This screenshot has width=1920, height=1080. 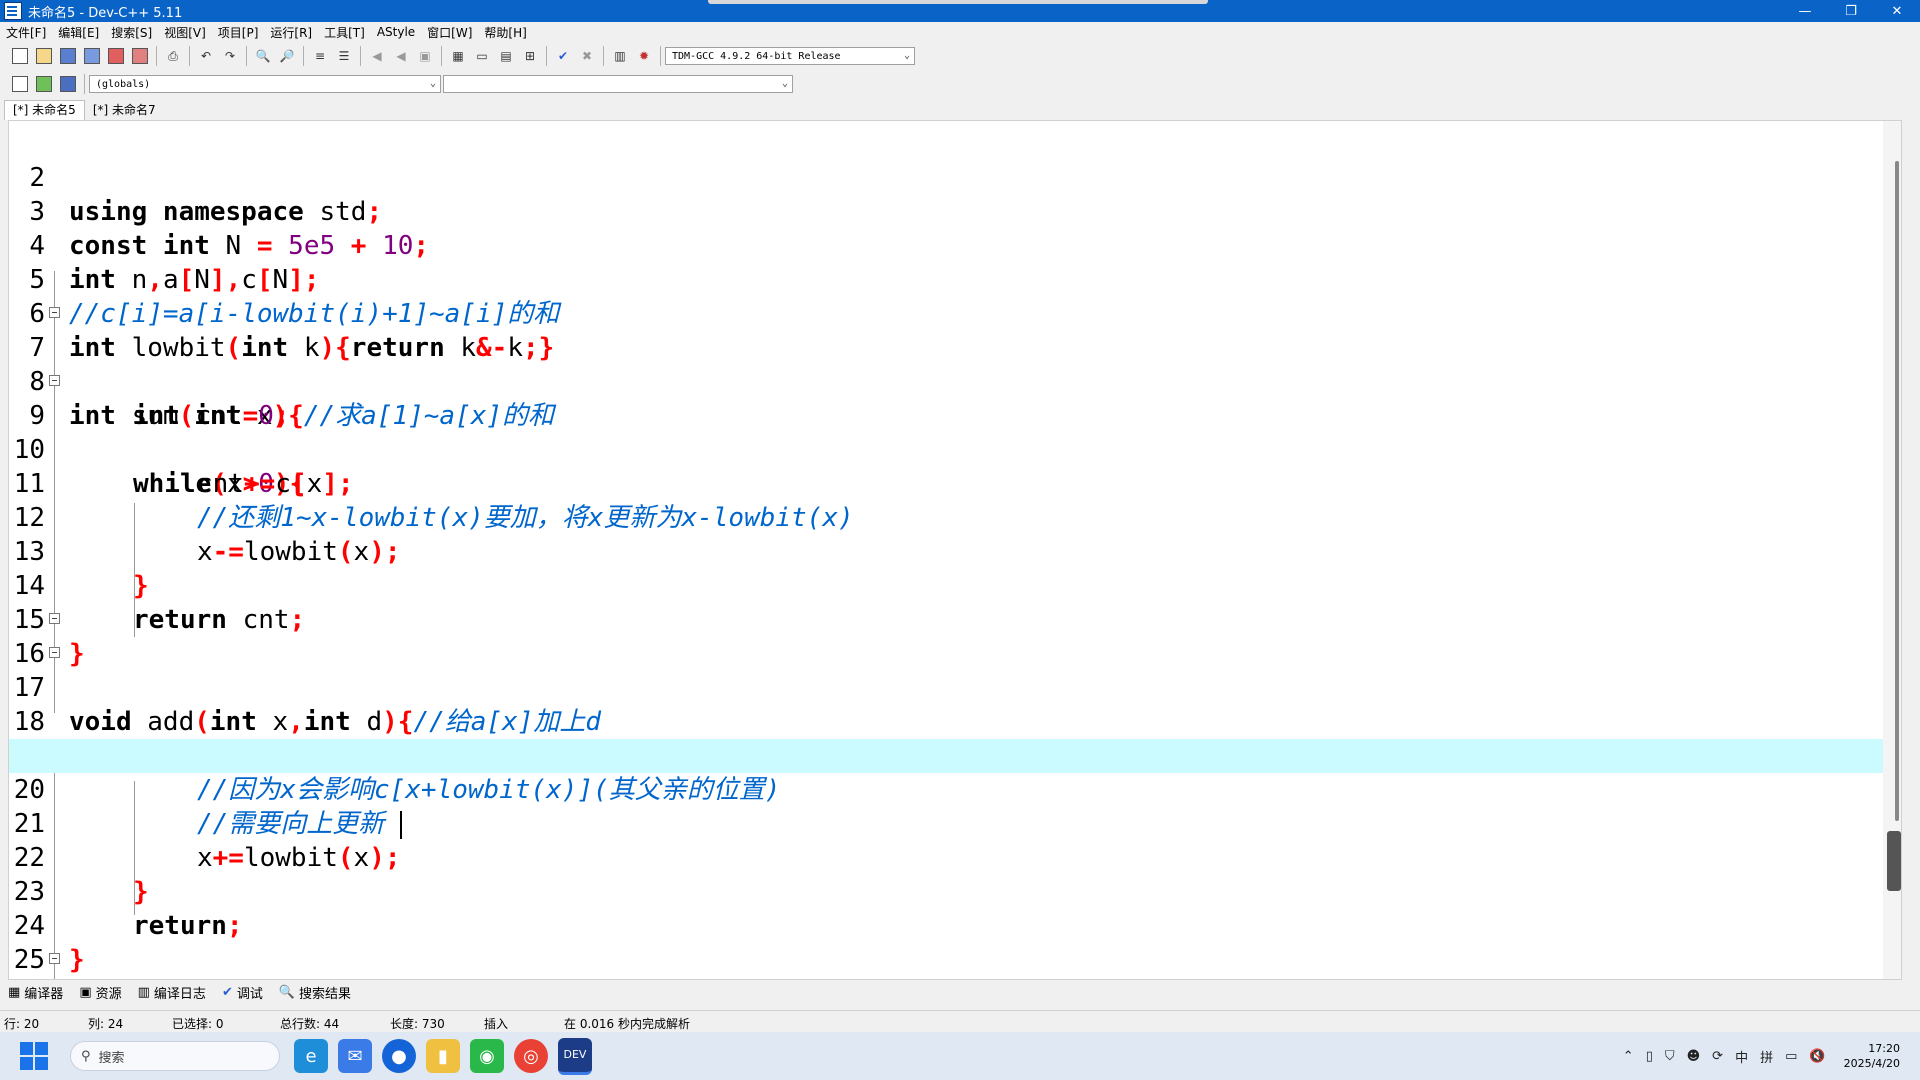 What do you see at coordinates (175, 1056) in the screenshot?
I see `taskbar-search: ⚲ 搜索` at bounding box center [175, 1056].